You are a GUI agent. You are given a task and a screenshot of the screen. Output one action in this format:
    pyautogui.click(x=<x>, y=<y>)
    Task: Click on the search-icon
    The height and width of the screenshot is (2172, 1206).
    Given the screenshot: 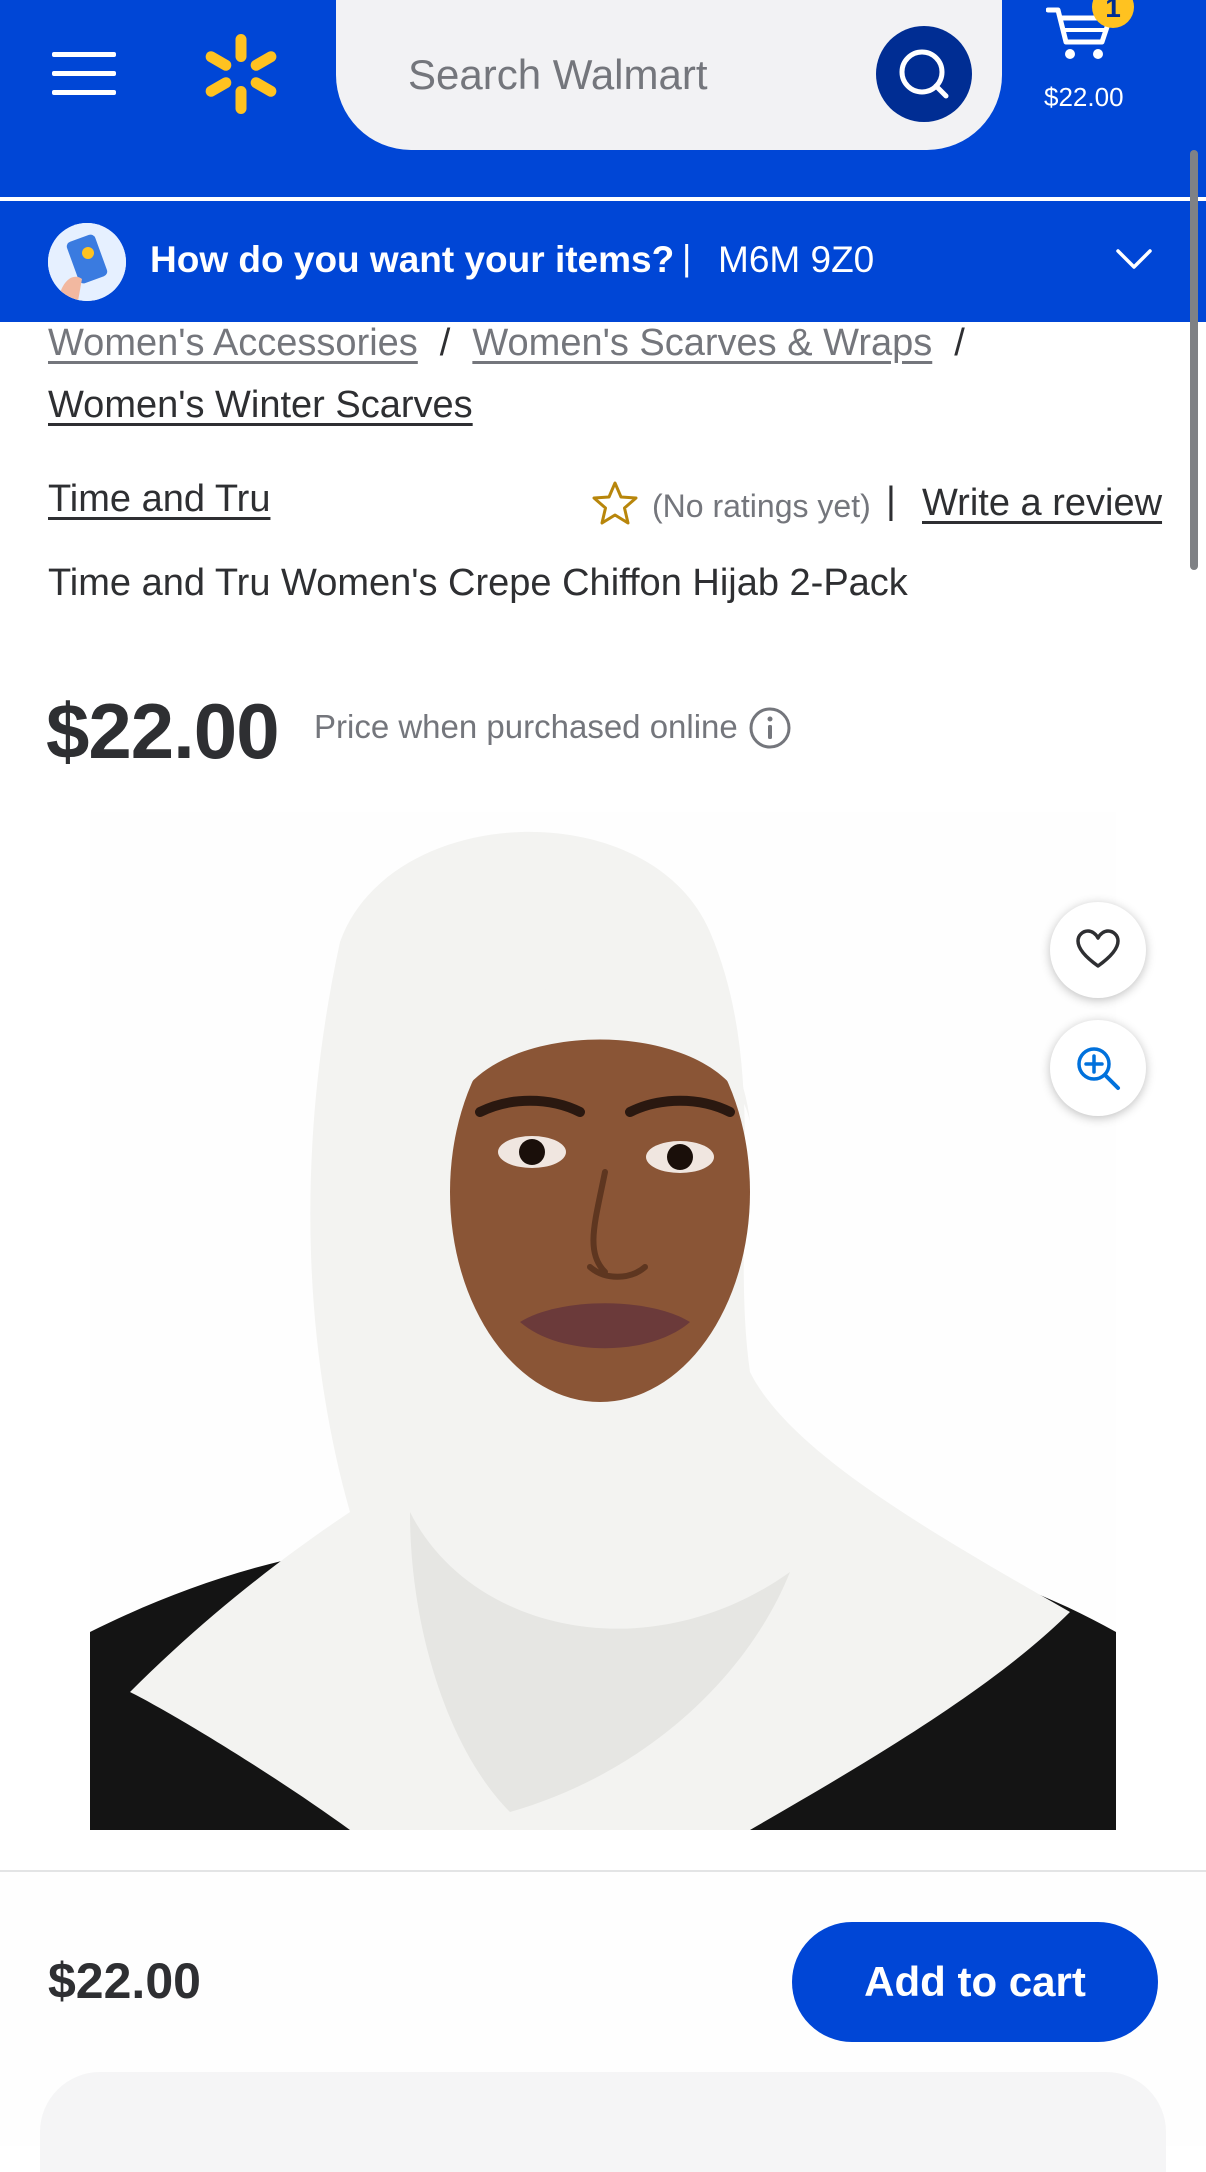 What is the action you would take?
    pyautogui.click(x=924, y=74)
    